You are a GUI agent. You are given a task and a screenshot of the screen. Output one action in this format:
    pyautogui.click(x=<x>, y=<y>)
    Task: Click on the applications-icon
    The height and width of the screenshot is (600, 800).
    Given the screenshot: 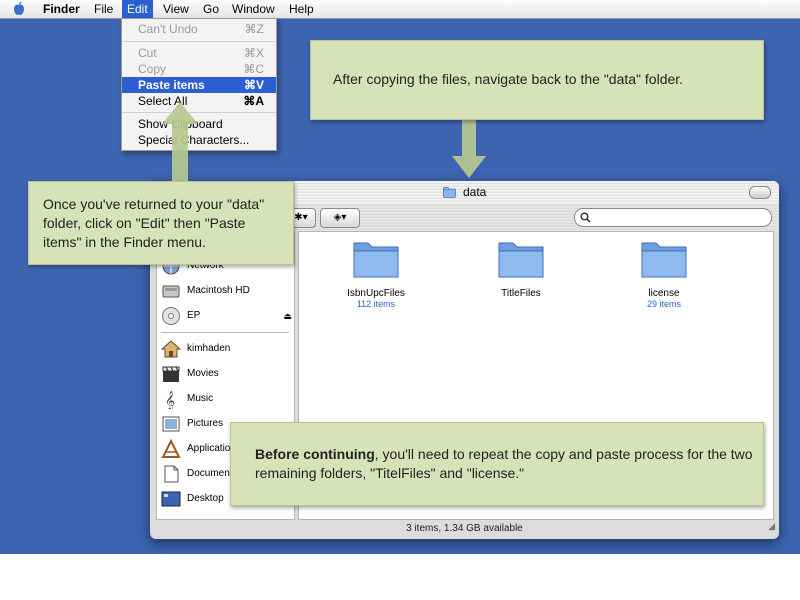 What is the action you would take?
    pyautogui.click(x=171, y=448)
    